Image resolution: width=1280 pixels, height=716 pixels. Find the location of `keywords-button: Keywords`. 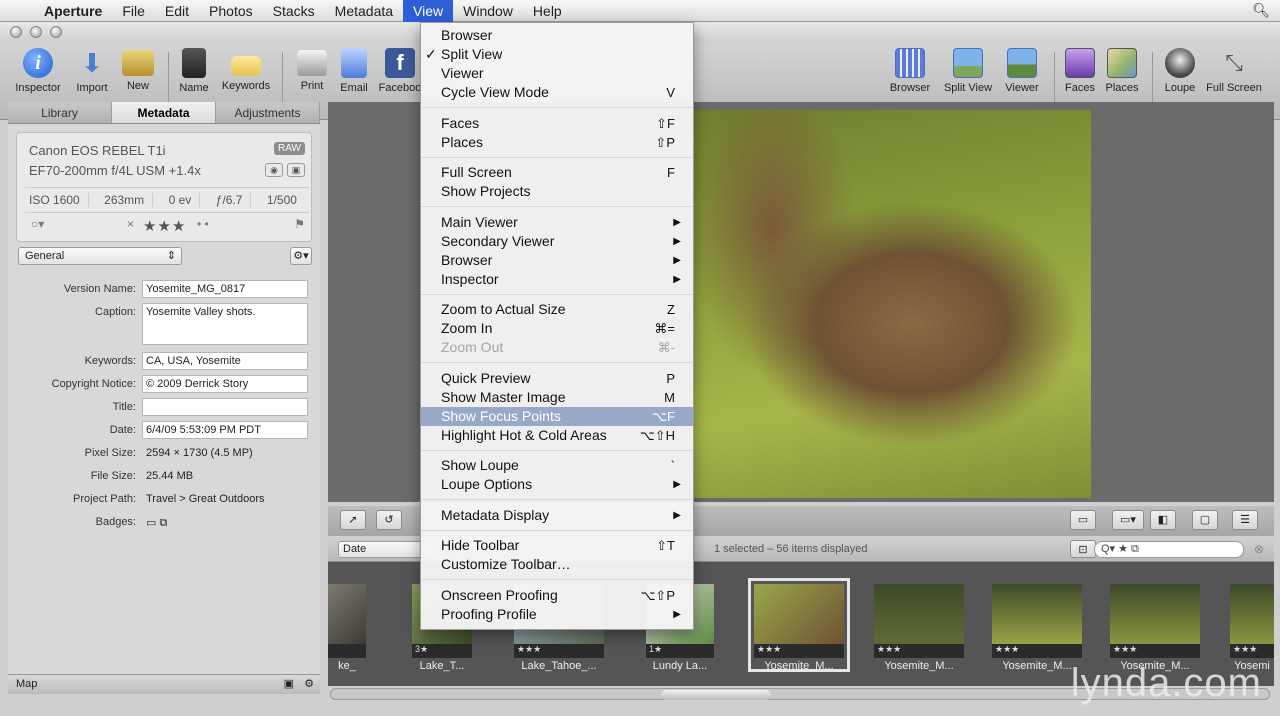

keywords-button: Keywords is located at coordinates (246, 70).